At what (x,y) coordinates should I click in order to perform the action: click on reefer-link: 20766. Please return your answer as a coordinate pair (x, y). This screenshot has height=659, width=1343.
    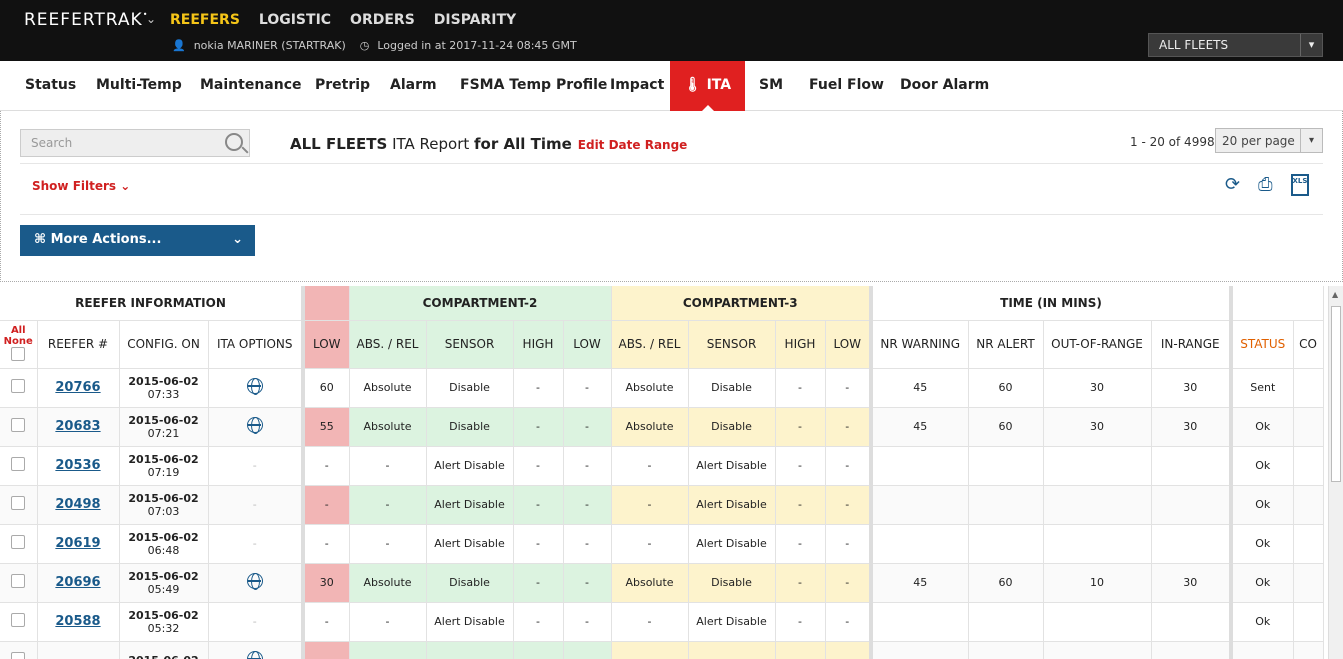
    Looking at the image, I should click on (77, 387).